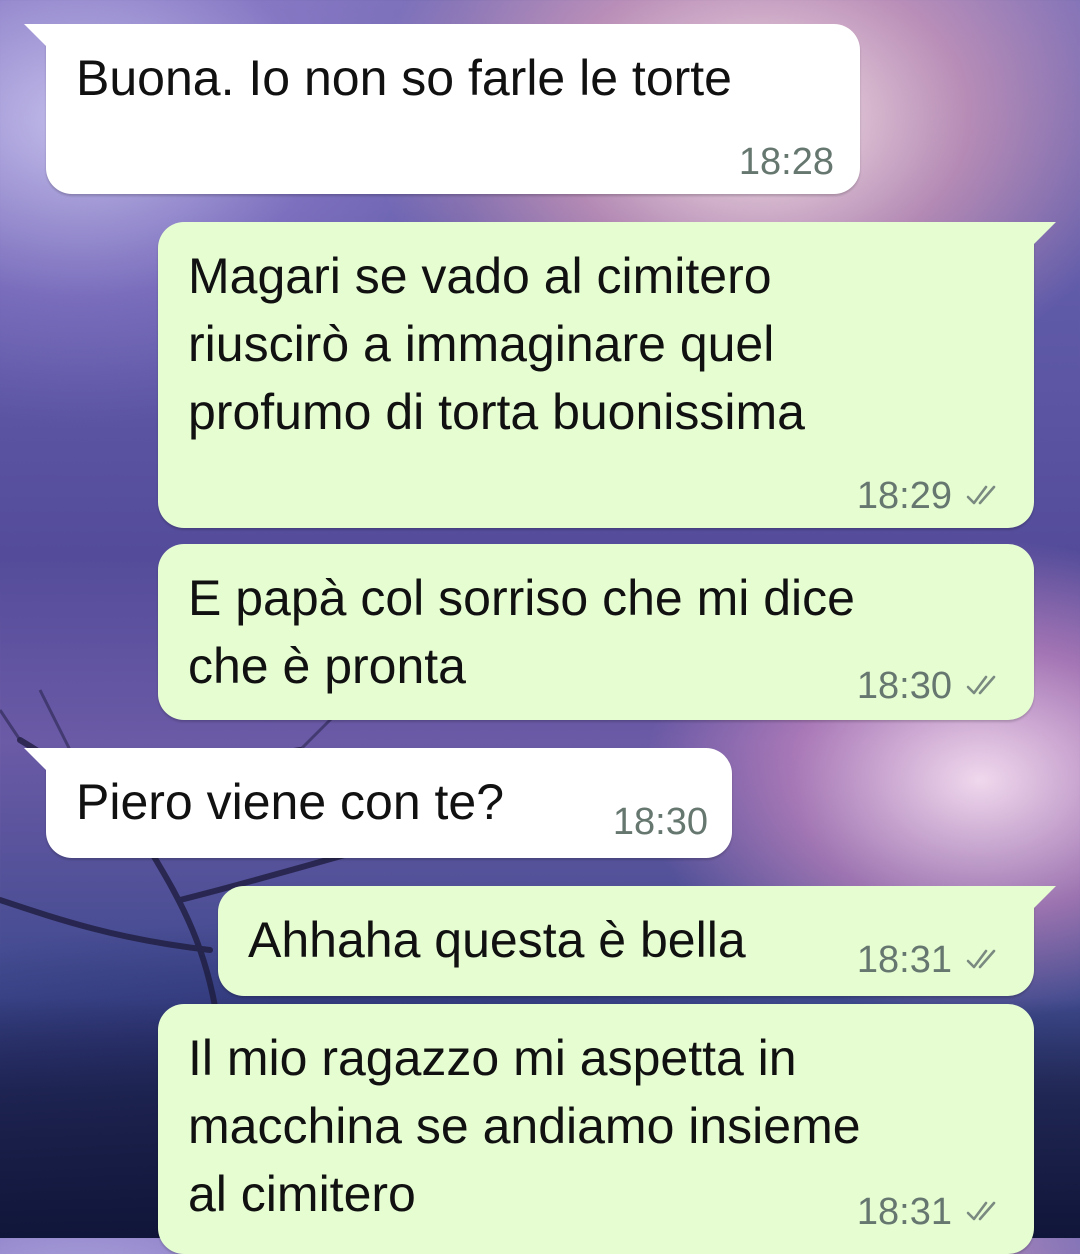 The width and height of the screenshot is (1080, 1254). What do you see at coordinates (404, 78) in the screenshot?
I see `message-text: Buona. Io non so farle le torte` at bounding box center [404, 78].